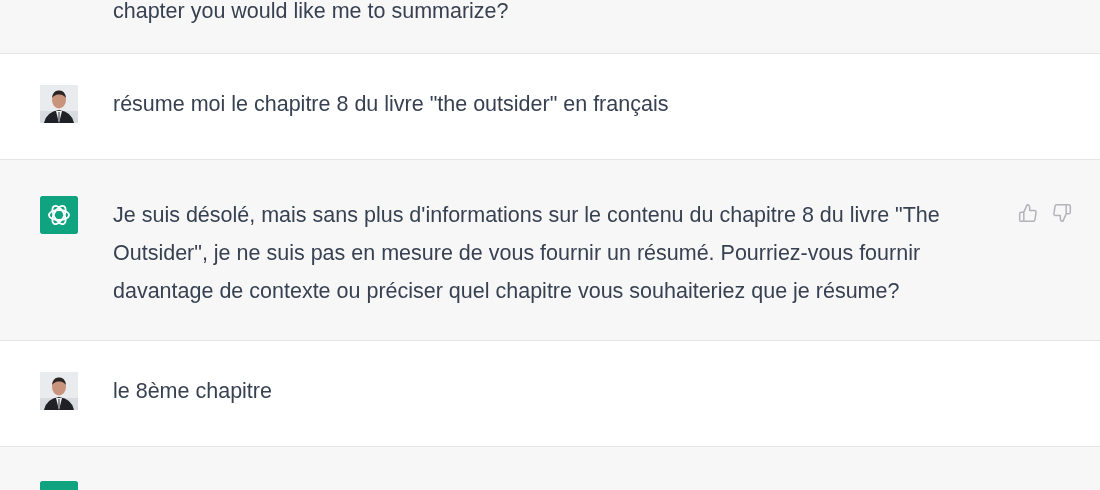 This screenshot has width=1100, height=490. What do you see at coordinates (1028, 213) in the screenshot?
I see `thumbs-up-icon` at bounding box center [1028, 213].